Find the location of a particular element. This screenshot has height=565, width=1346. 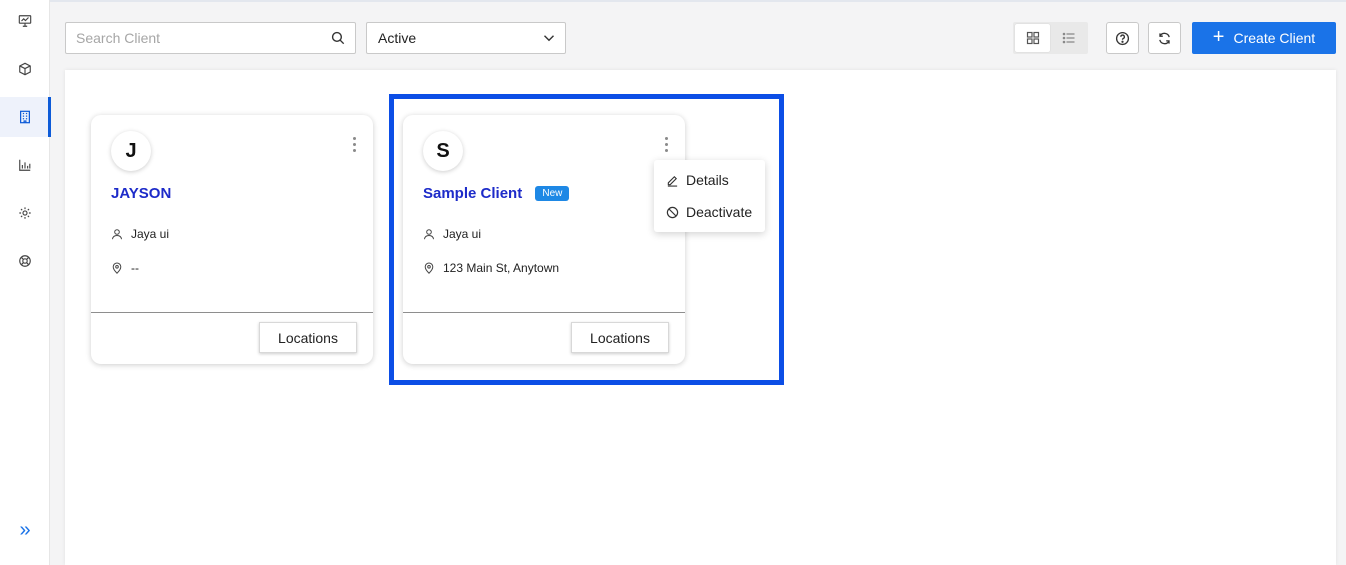

lifebuoy-icon is located at coordinates (25, 261).